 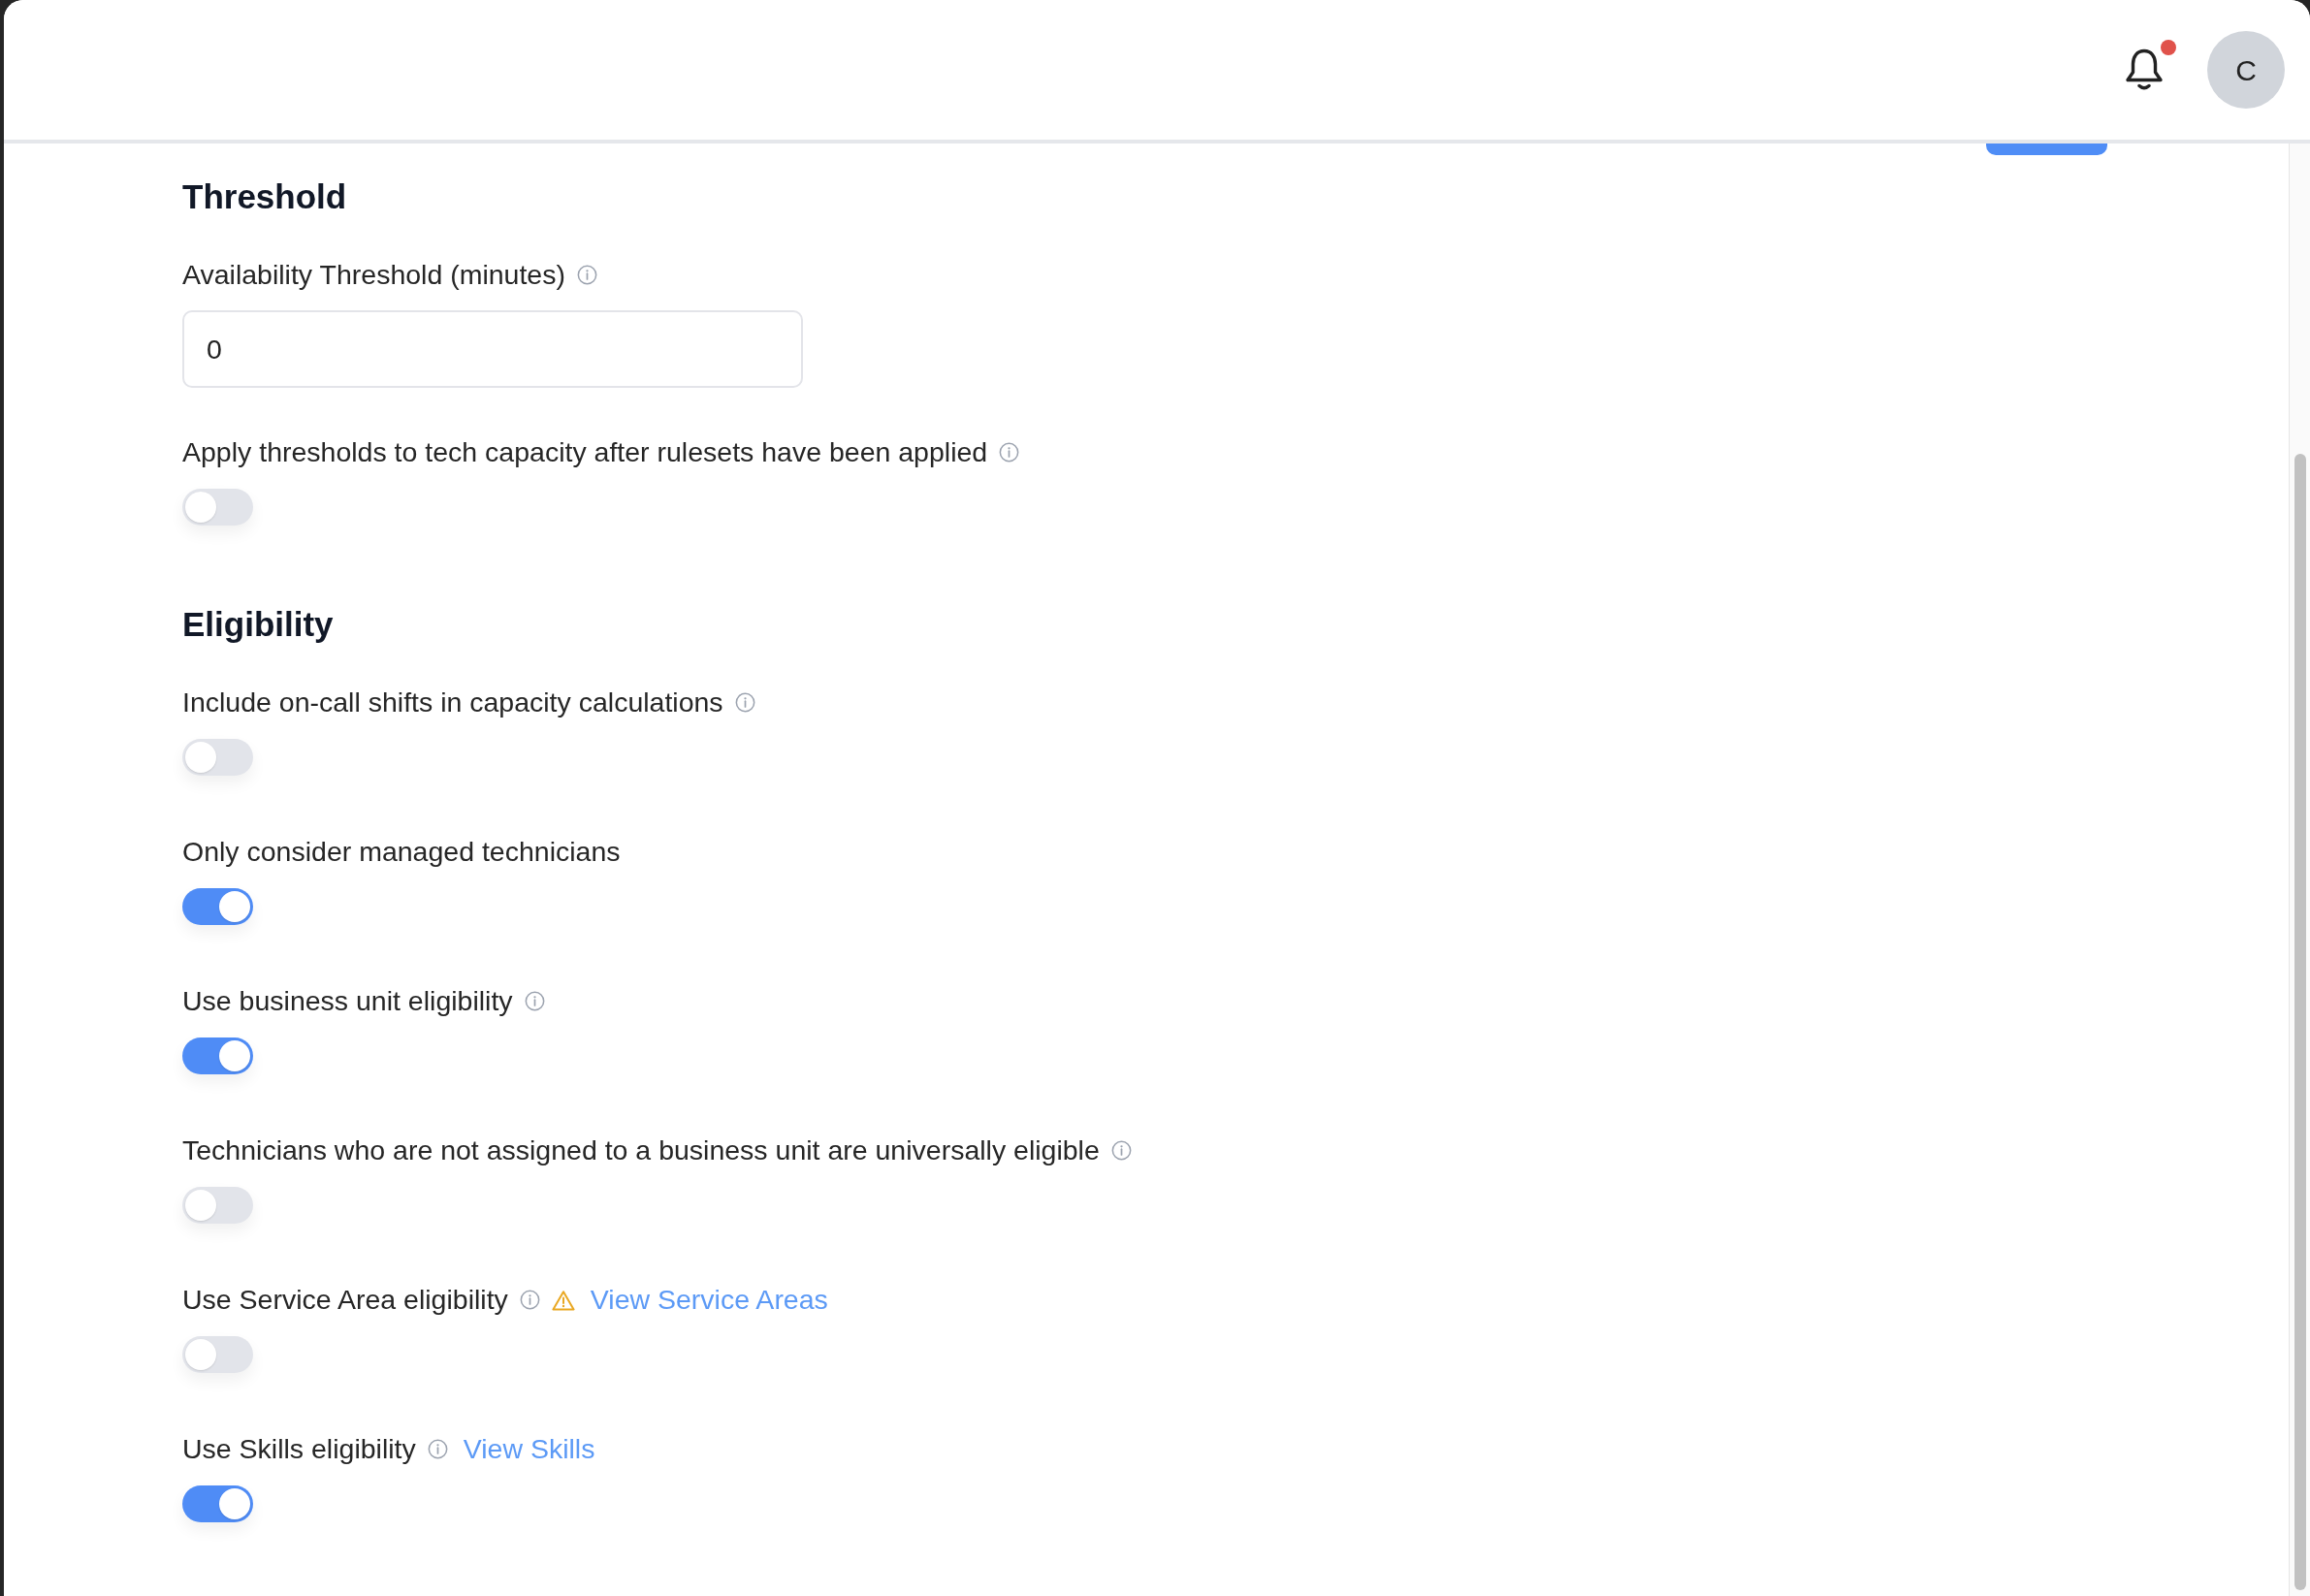 I want to click on partial-button, so click(x=2046, y=149).